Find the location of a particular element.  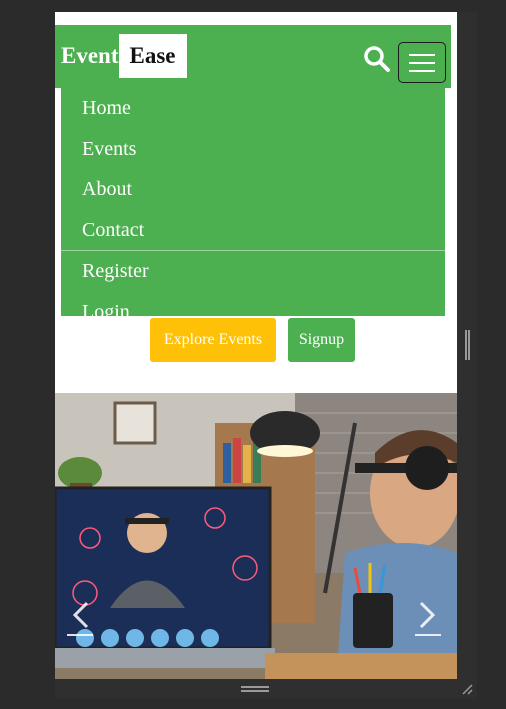

nav-item-register: Register is located at coordinates (253, 271).